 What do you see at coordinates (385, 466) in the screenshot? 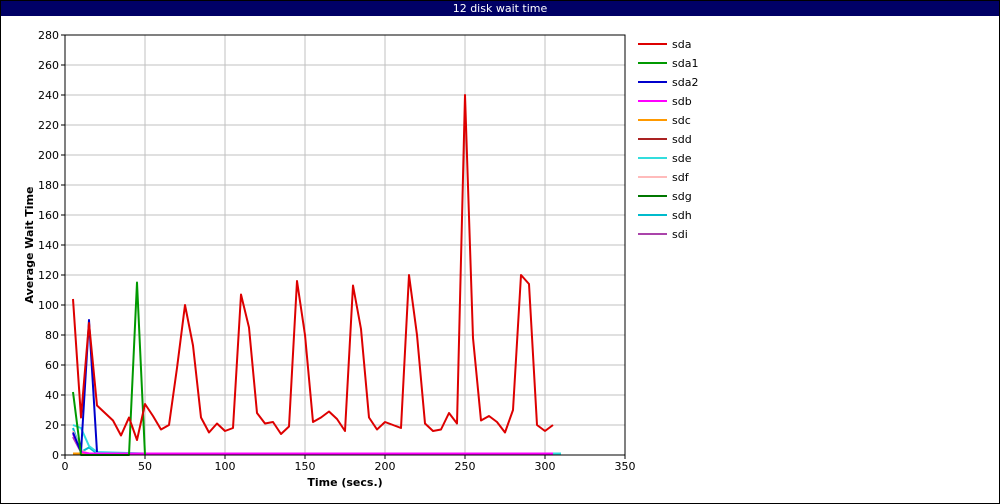
I see `x-tick-label: 200` at bounding box center [385, 466].